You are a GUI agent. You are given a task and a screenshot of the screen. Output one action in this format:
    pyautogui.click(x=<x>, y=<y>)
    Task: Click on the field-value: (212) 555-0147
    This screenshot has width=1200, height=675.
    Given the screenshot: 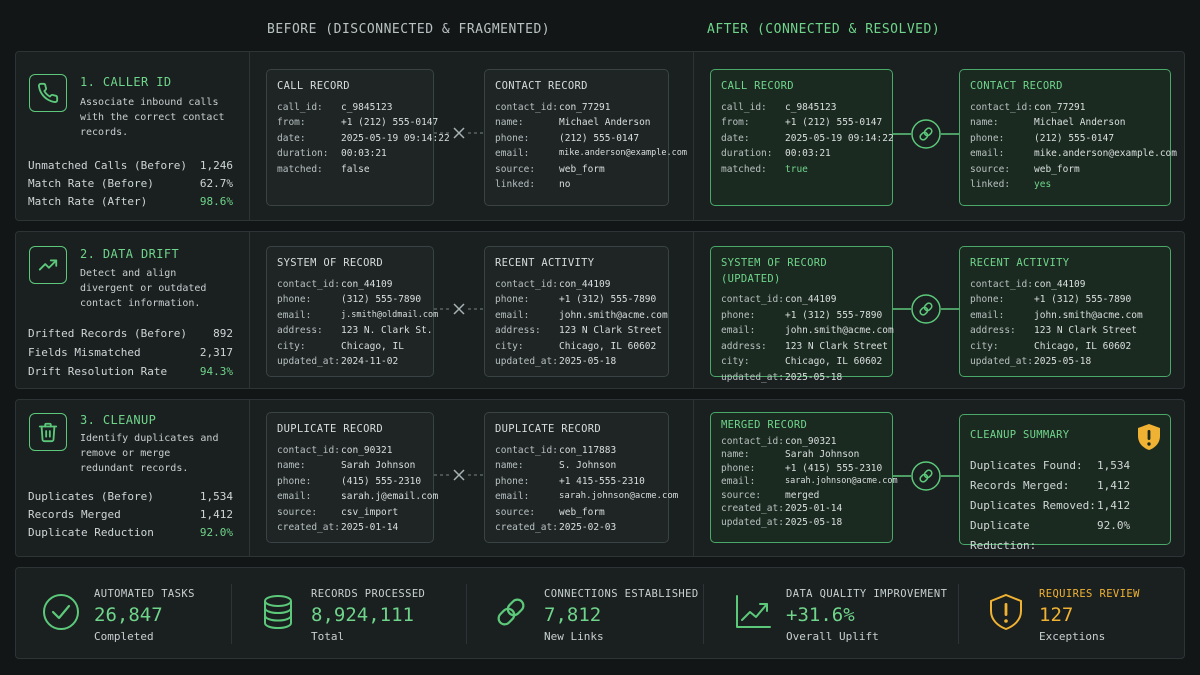 What is the action you would take?
    pyautogui.click(x=1074, y=138)
    